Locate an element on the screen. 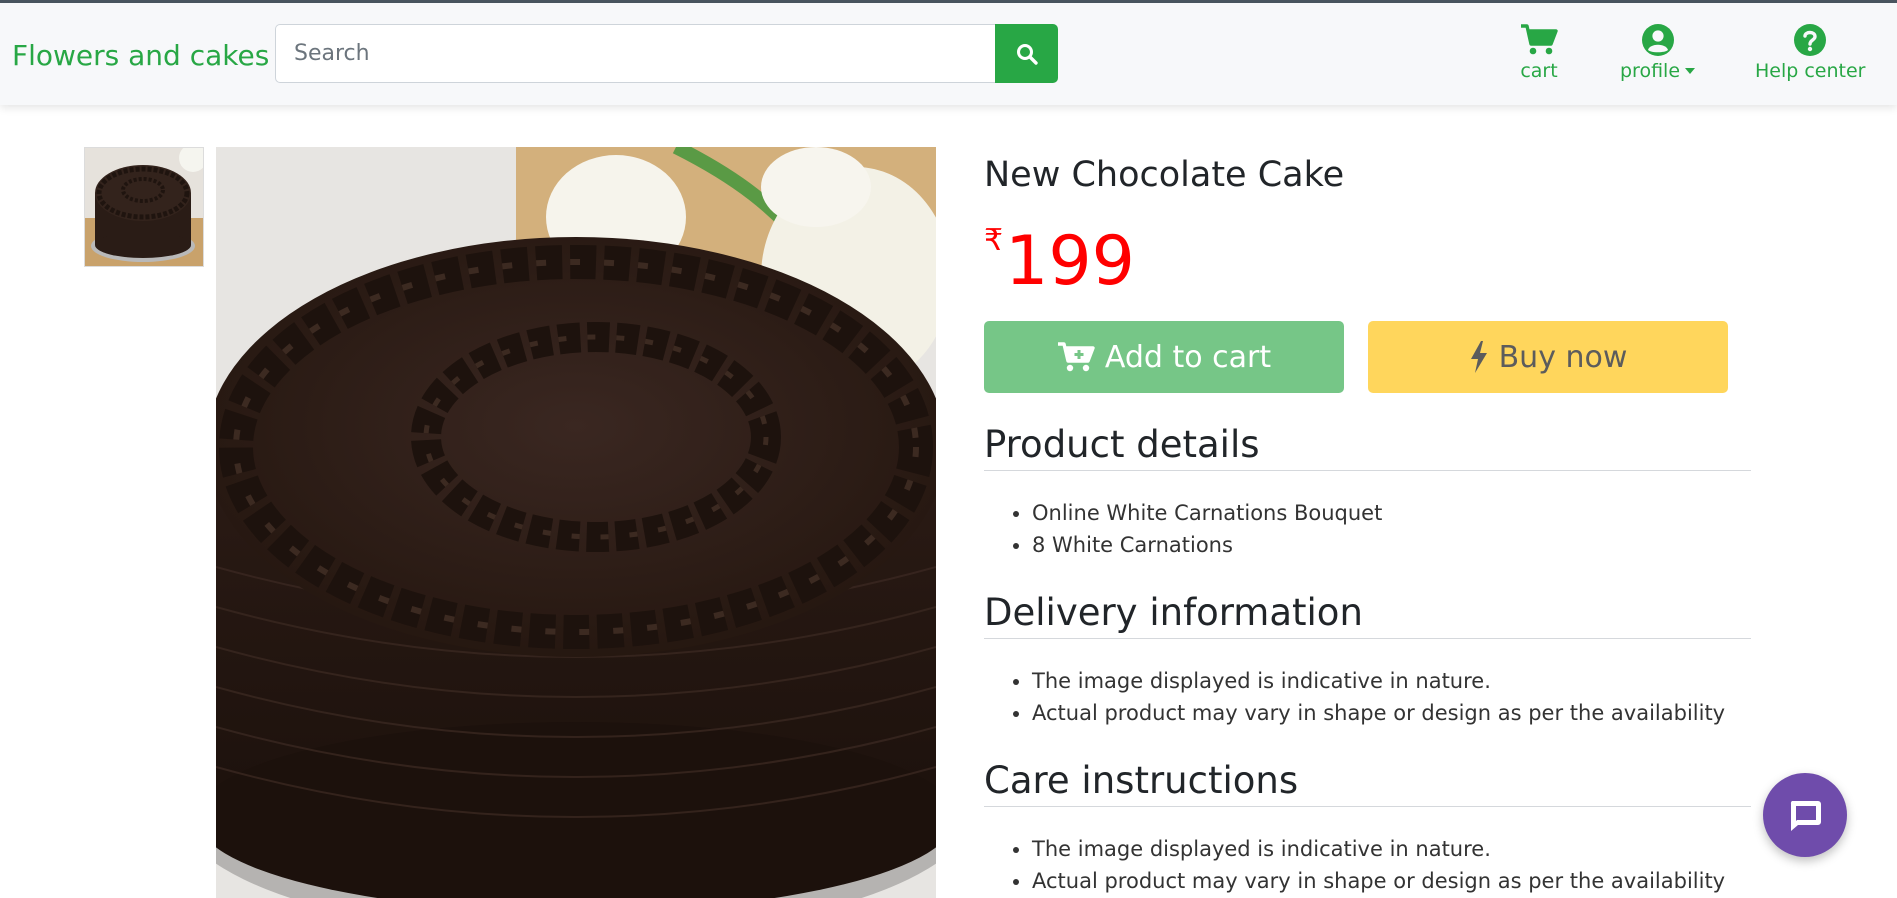 Image resolution: width=1897 pixels, height=898 pixels. product-thumbnail is located at coordinates (144, 207).